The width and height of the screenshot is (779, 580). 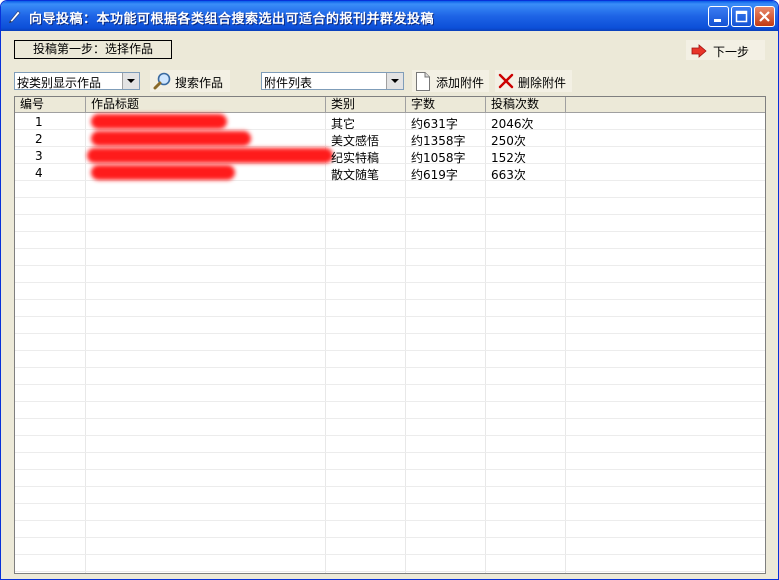 I want to click on window-title: 向导投稿：本功能可根据各类组合搜索选出可适合的报刊并群发投稿, so click(x=232, y=19).